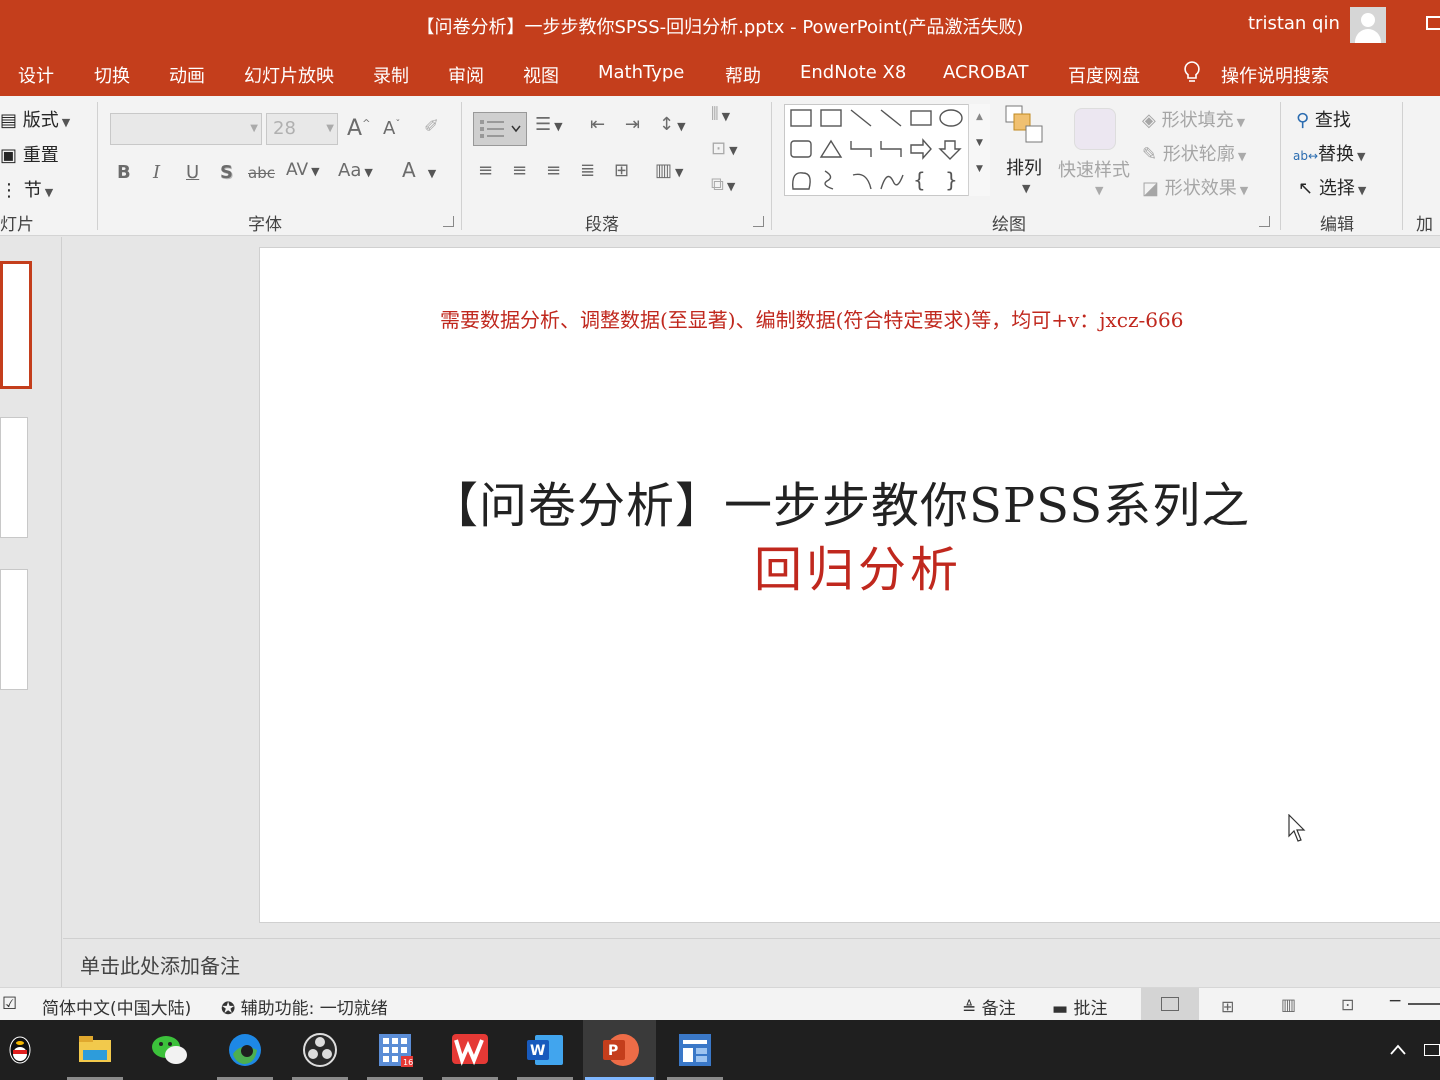 This screenshot has width=1440, height=1080. What do you see at coordinates (672, 124) in the screenshot?
I see `line-spacing-icon: ↕ ▼` at bounding box center [672, 124].